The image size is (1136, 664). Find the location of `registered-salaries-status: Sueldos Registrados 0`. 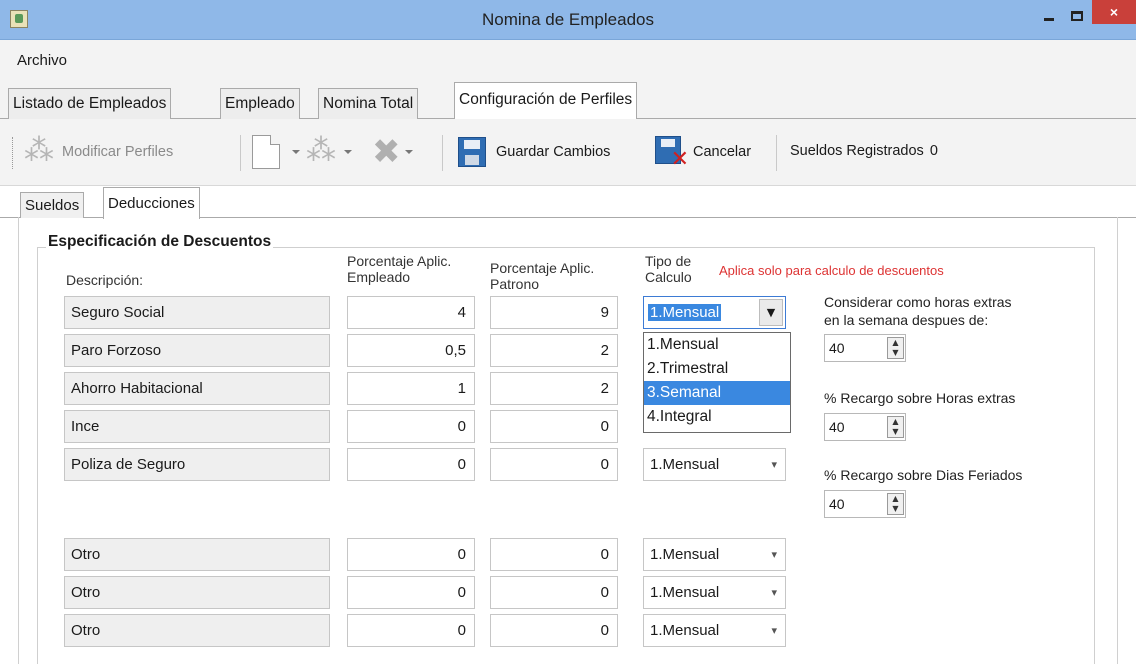

registered-salaries-status: Sueldos Registrados 0 is located at coordinates (864, 151).